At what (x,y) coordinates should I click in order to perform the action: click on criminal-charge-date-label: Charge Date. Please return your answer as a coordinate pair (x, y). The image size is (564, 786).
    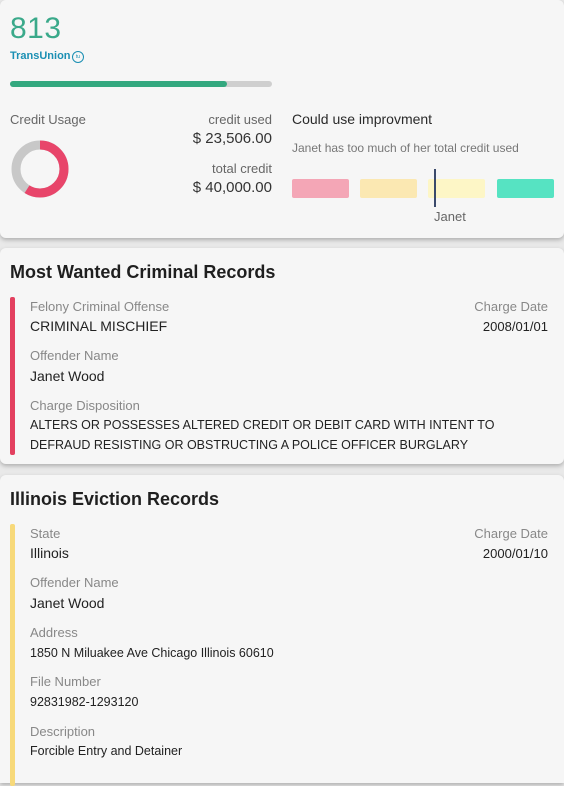
    Looking at the image, I should click on (511, 306).